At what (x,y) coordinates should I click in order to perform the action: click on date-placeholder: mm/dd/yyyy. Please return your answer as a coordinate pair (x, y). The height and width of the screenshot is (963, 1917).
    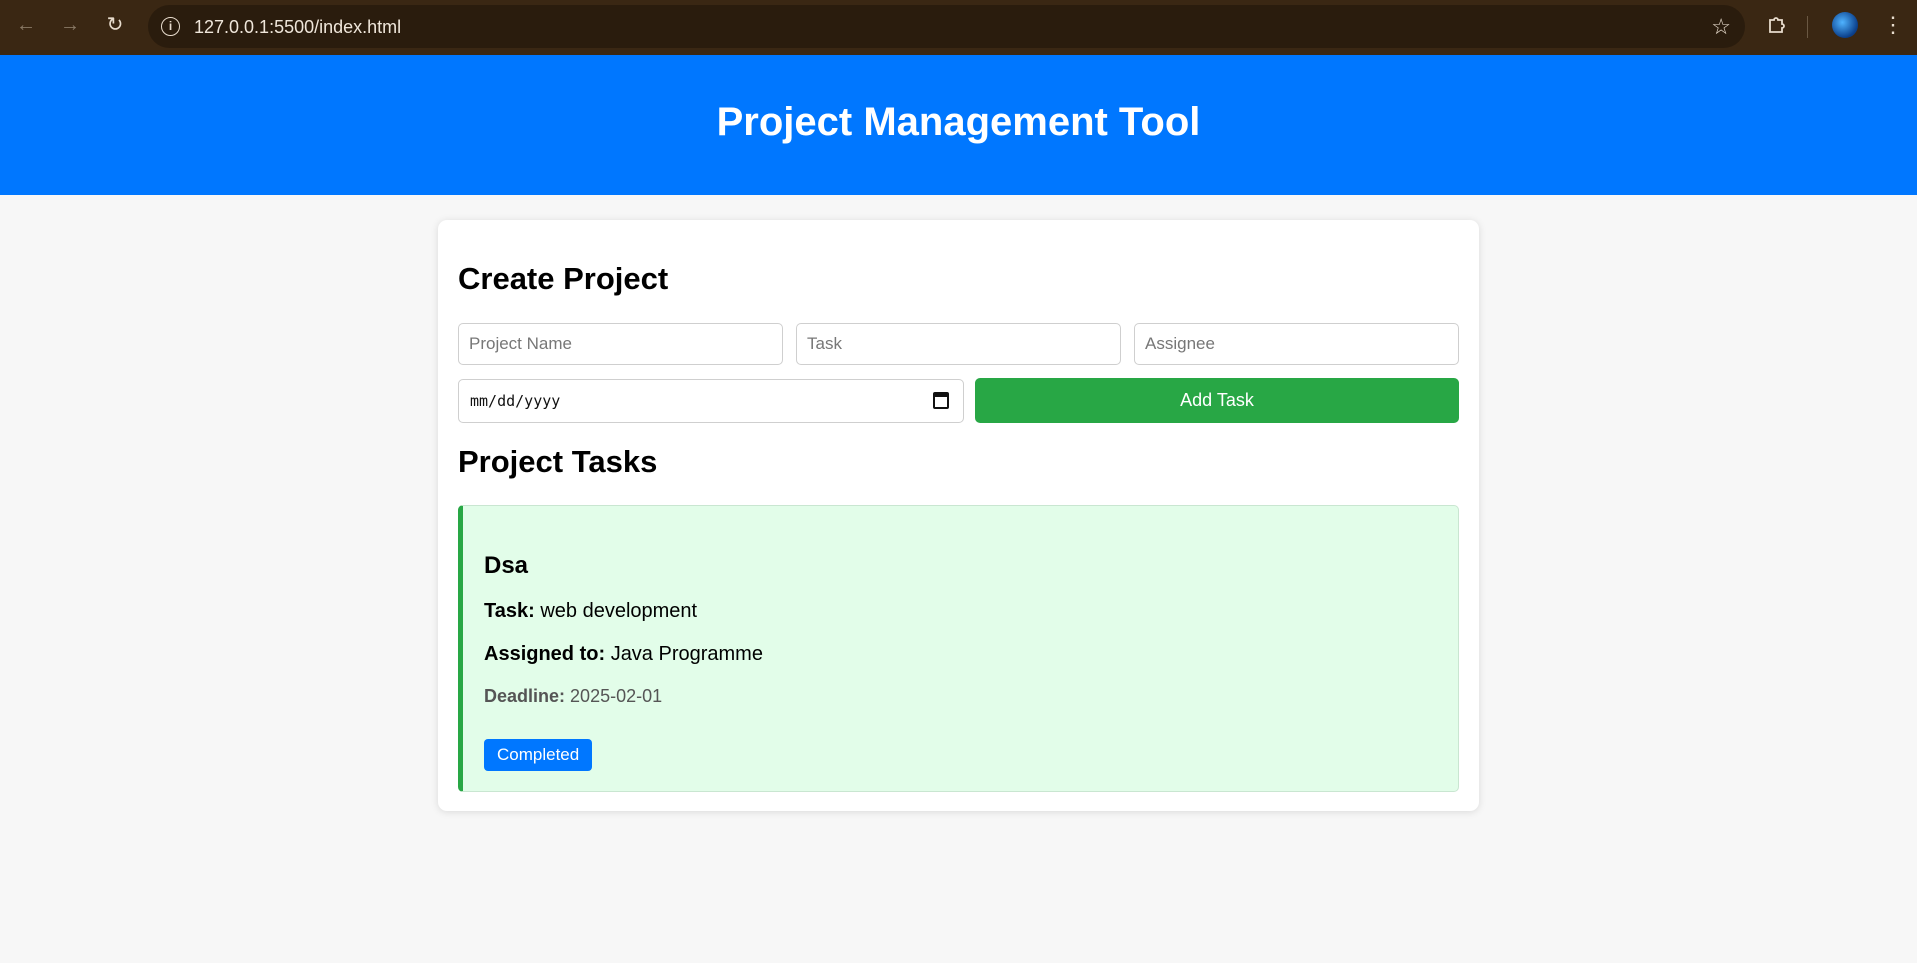
    Looking at the image, I should click on (515, 401).